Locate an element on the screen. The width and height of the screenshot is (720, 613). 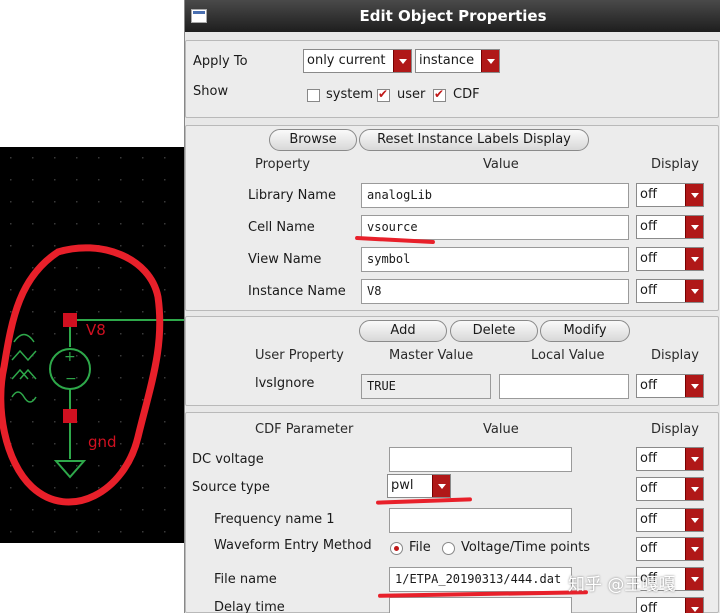
pin-plus is located at coordinates (70, 320).